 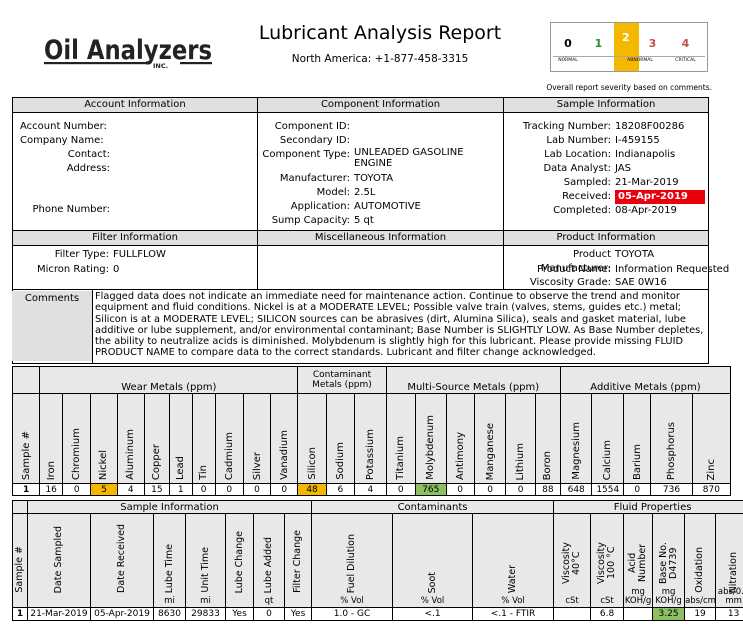 I want to click on metals-cell-boron: 88, so click(x=547, y=489).